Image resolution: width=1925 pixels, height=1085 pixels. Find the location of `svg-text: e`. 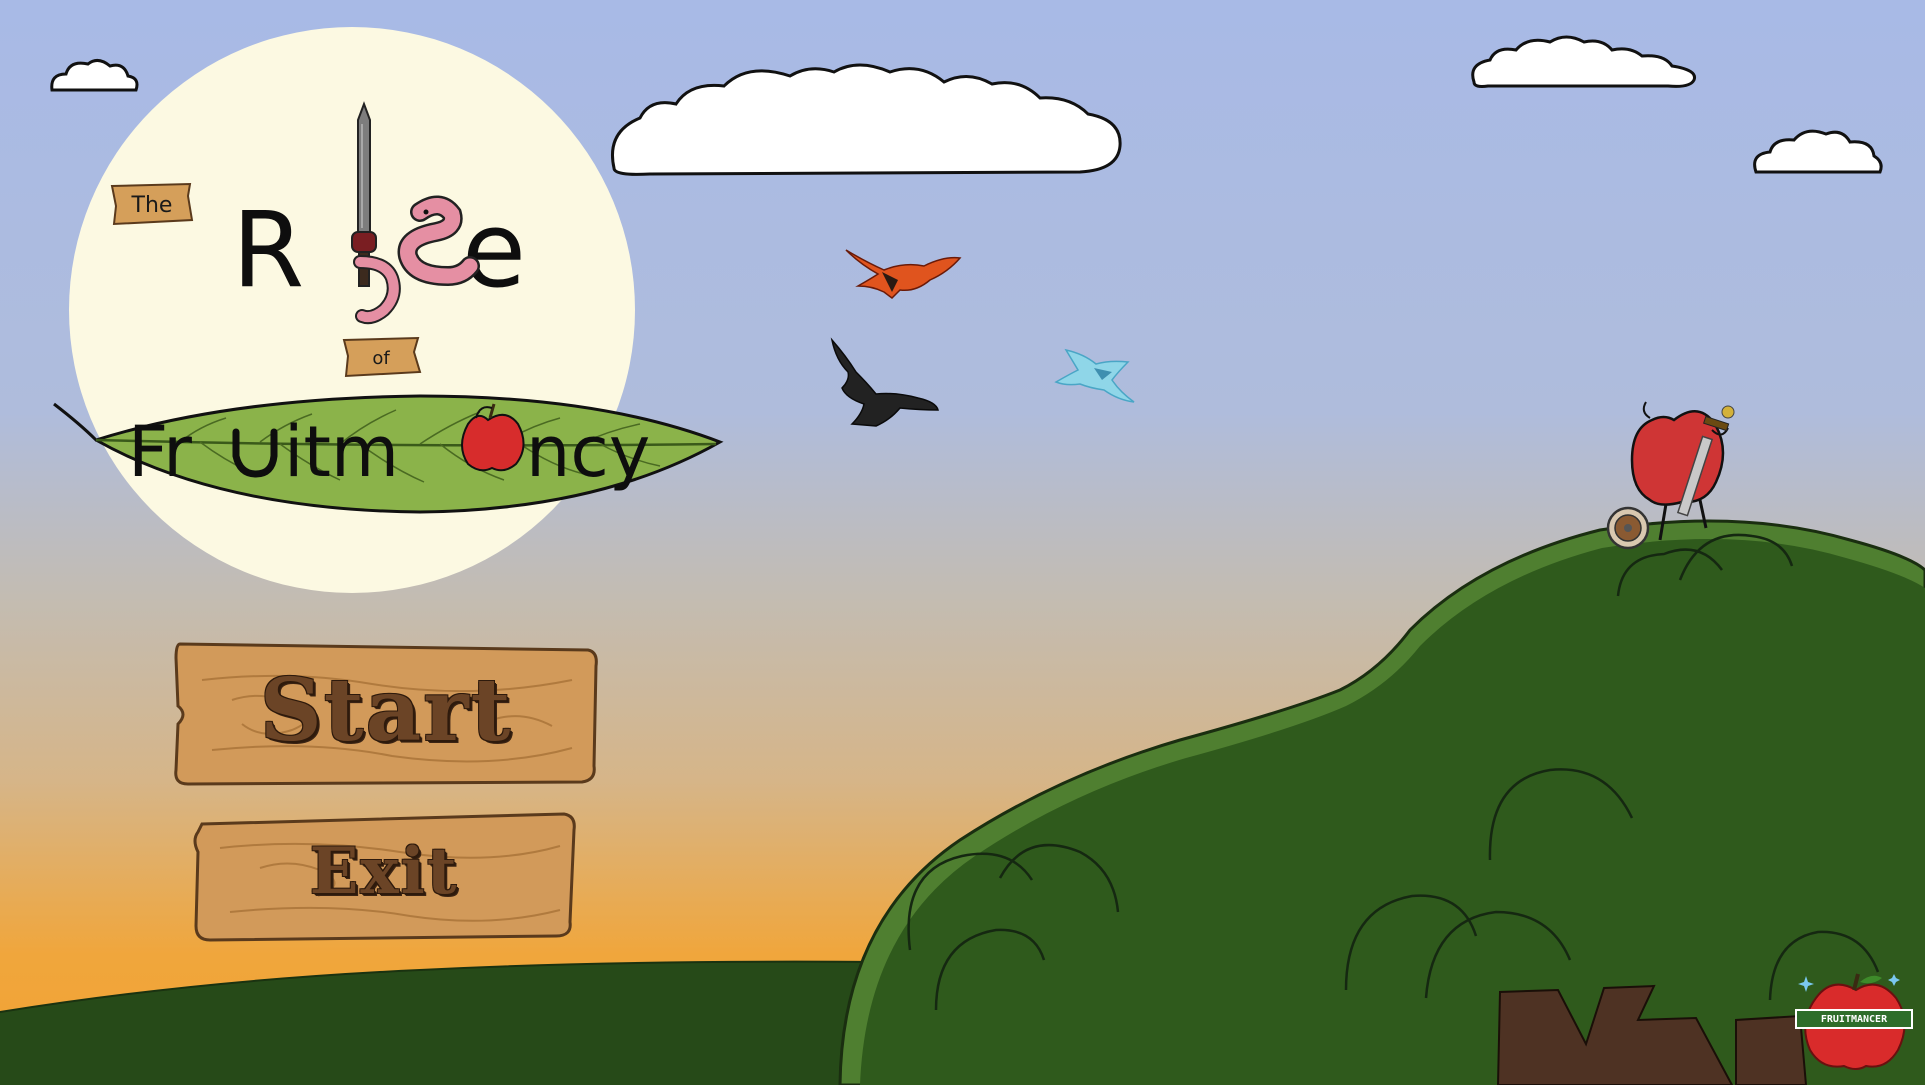

svg-text: e is located at coordinates (494, 250).